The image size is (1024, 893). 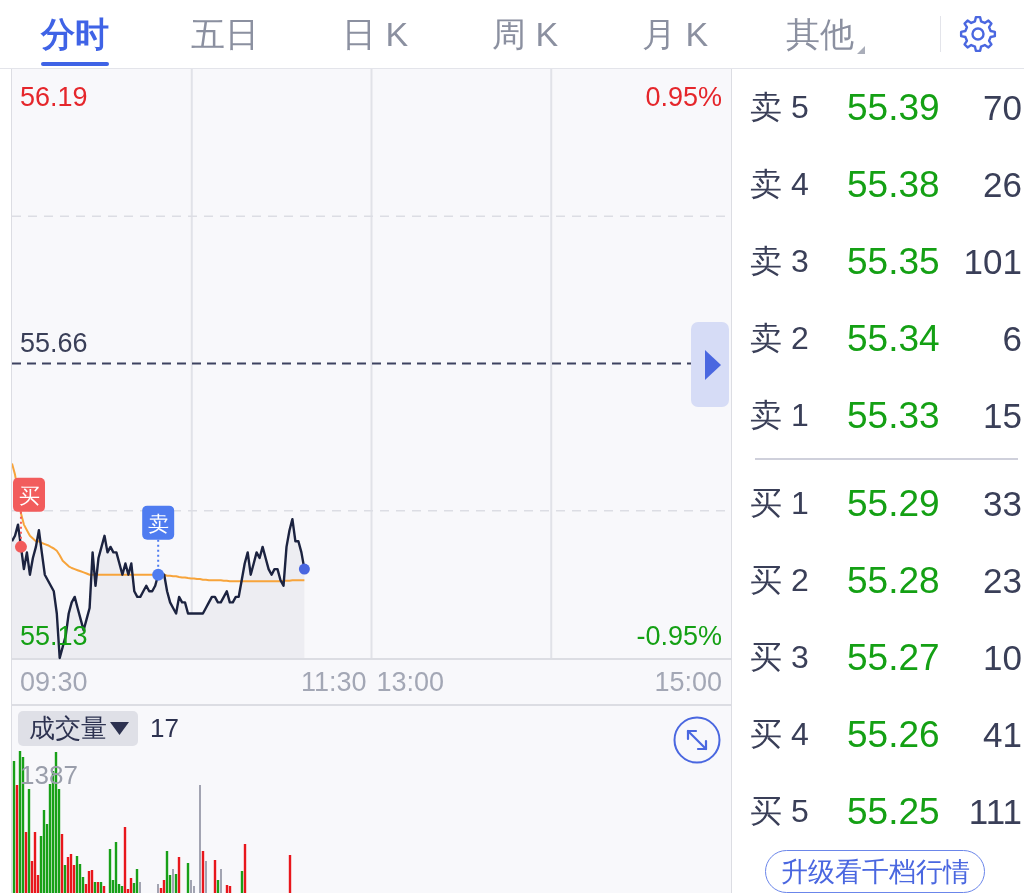 I want to click on sell-leader-line, so click(x=158, y=554).